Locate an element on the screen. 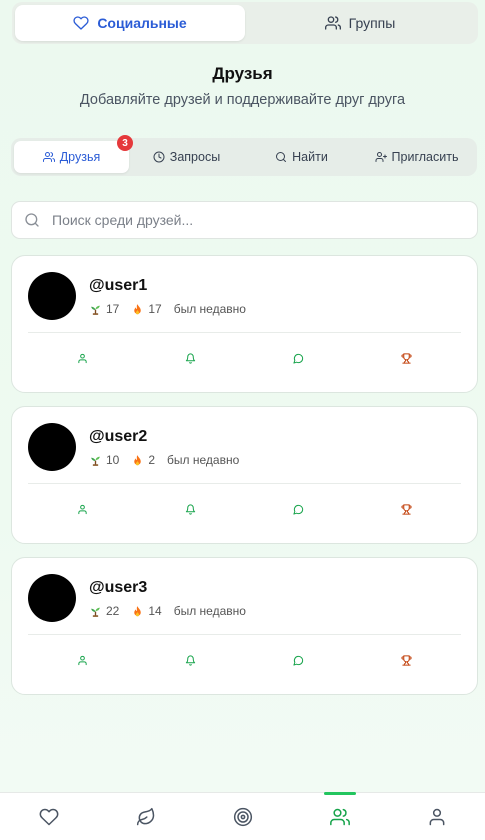  tab-social: Социальные is located at coordinates (130, 23).